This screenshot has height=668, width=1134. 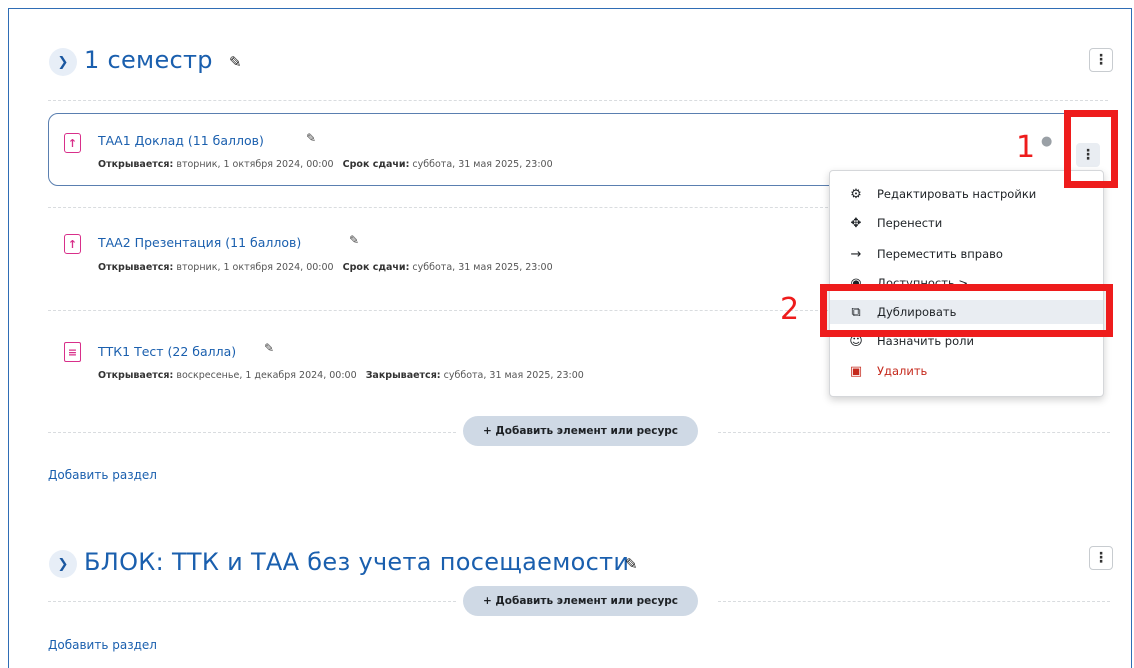 What do you see at coordinates (148, 60) in the screenshot?
I see `section-1-title: 1 семестр` at bounding box center [148, 60].